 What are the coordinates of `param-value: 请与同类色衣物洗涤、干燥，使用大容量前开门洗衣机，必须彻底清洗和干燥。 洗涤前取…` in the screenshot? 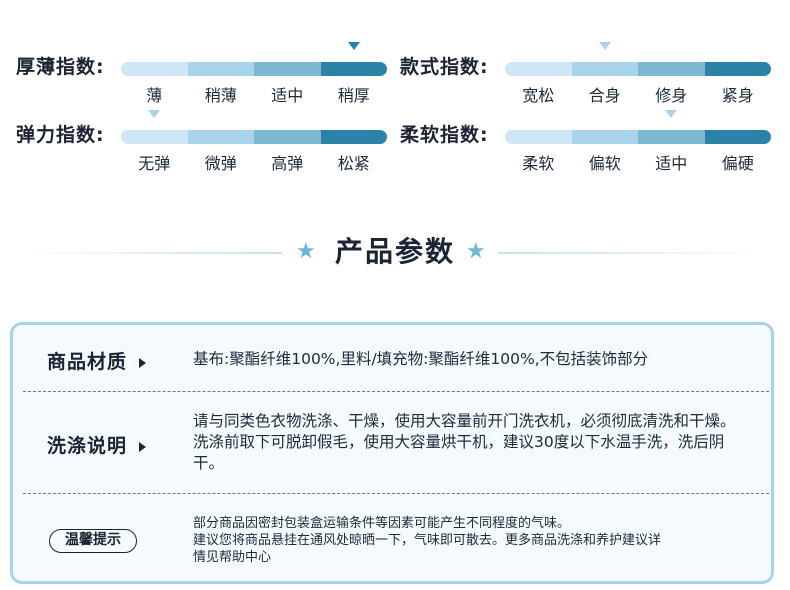 It's located at (464, 442).